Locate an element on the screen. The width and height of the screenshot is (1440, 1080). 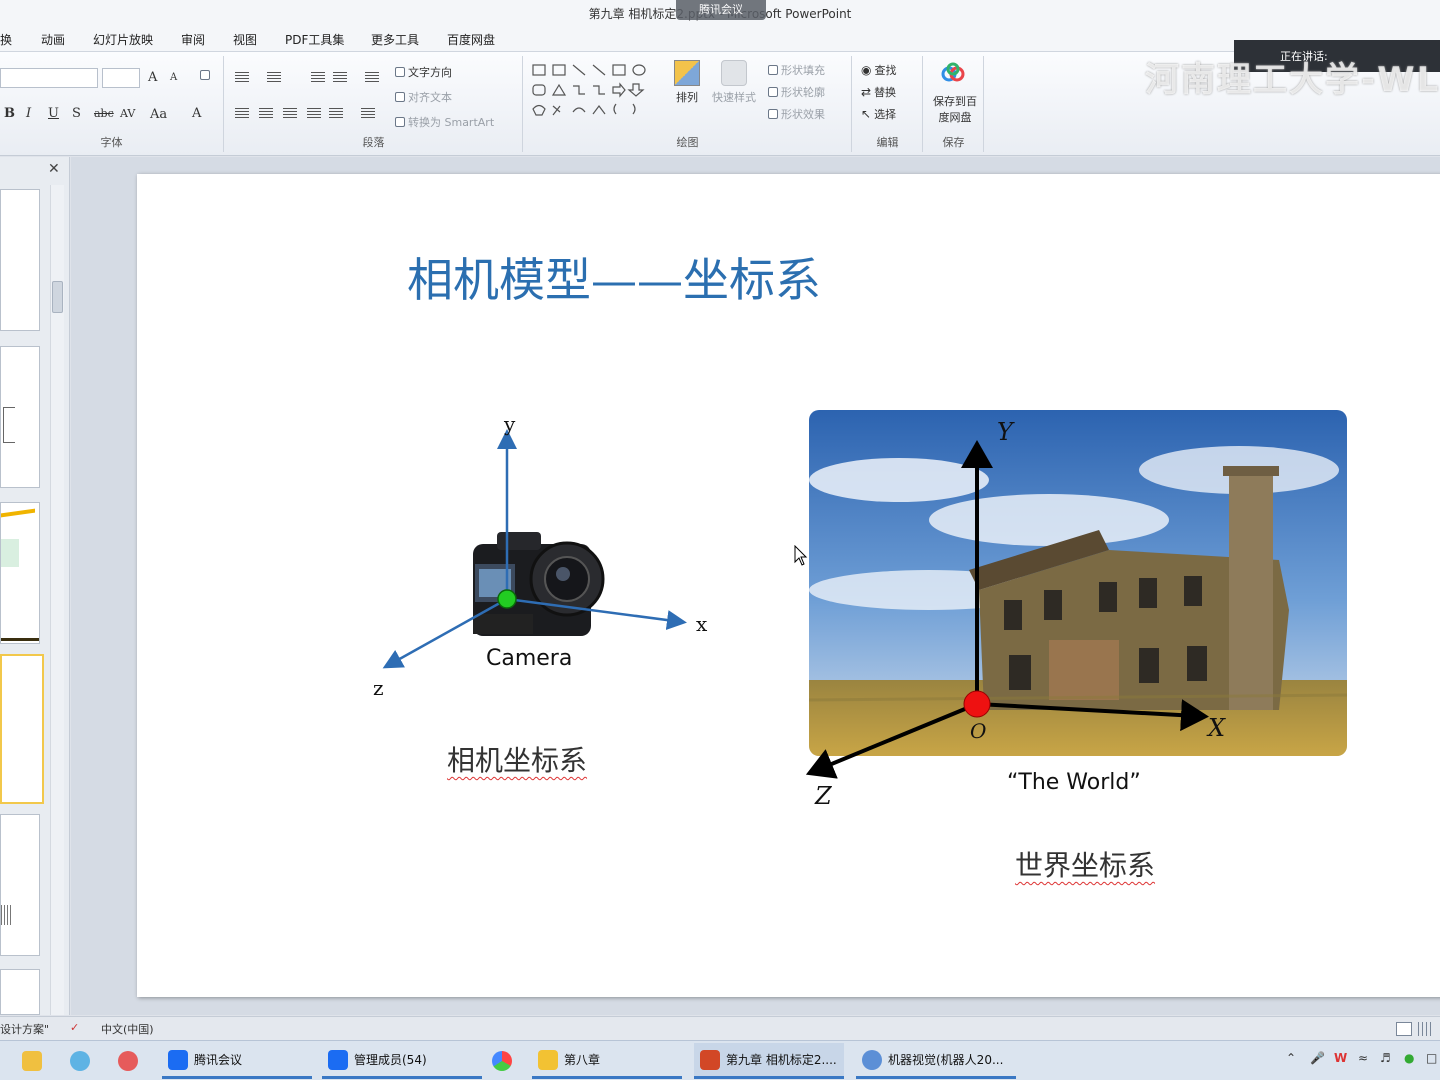
convert-smartart-button: 转换为 SmartArt is located at coordinates (444, 122).